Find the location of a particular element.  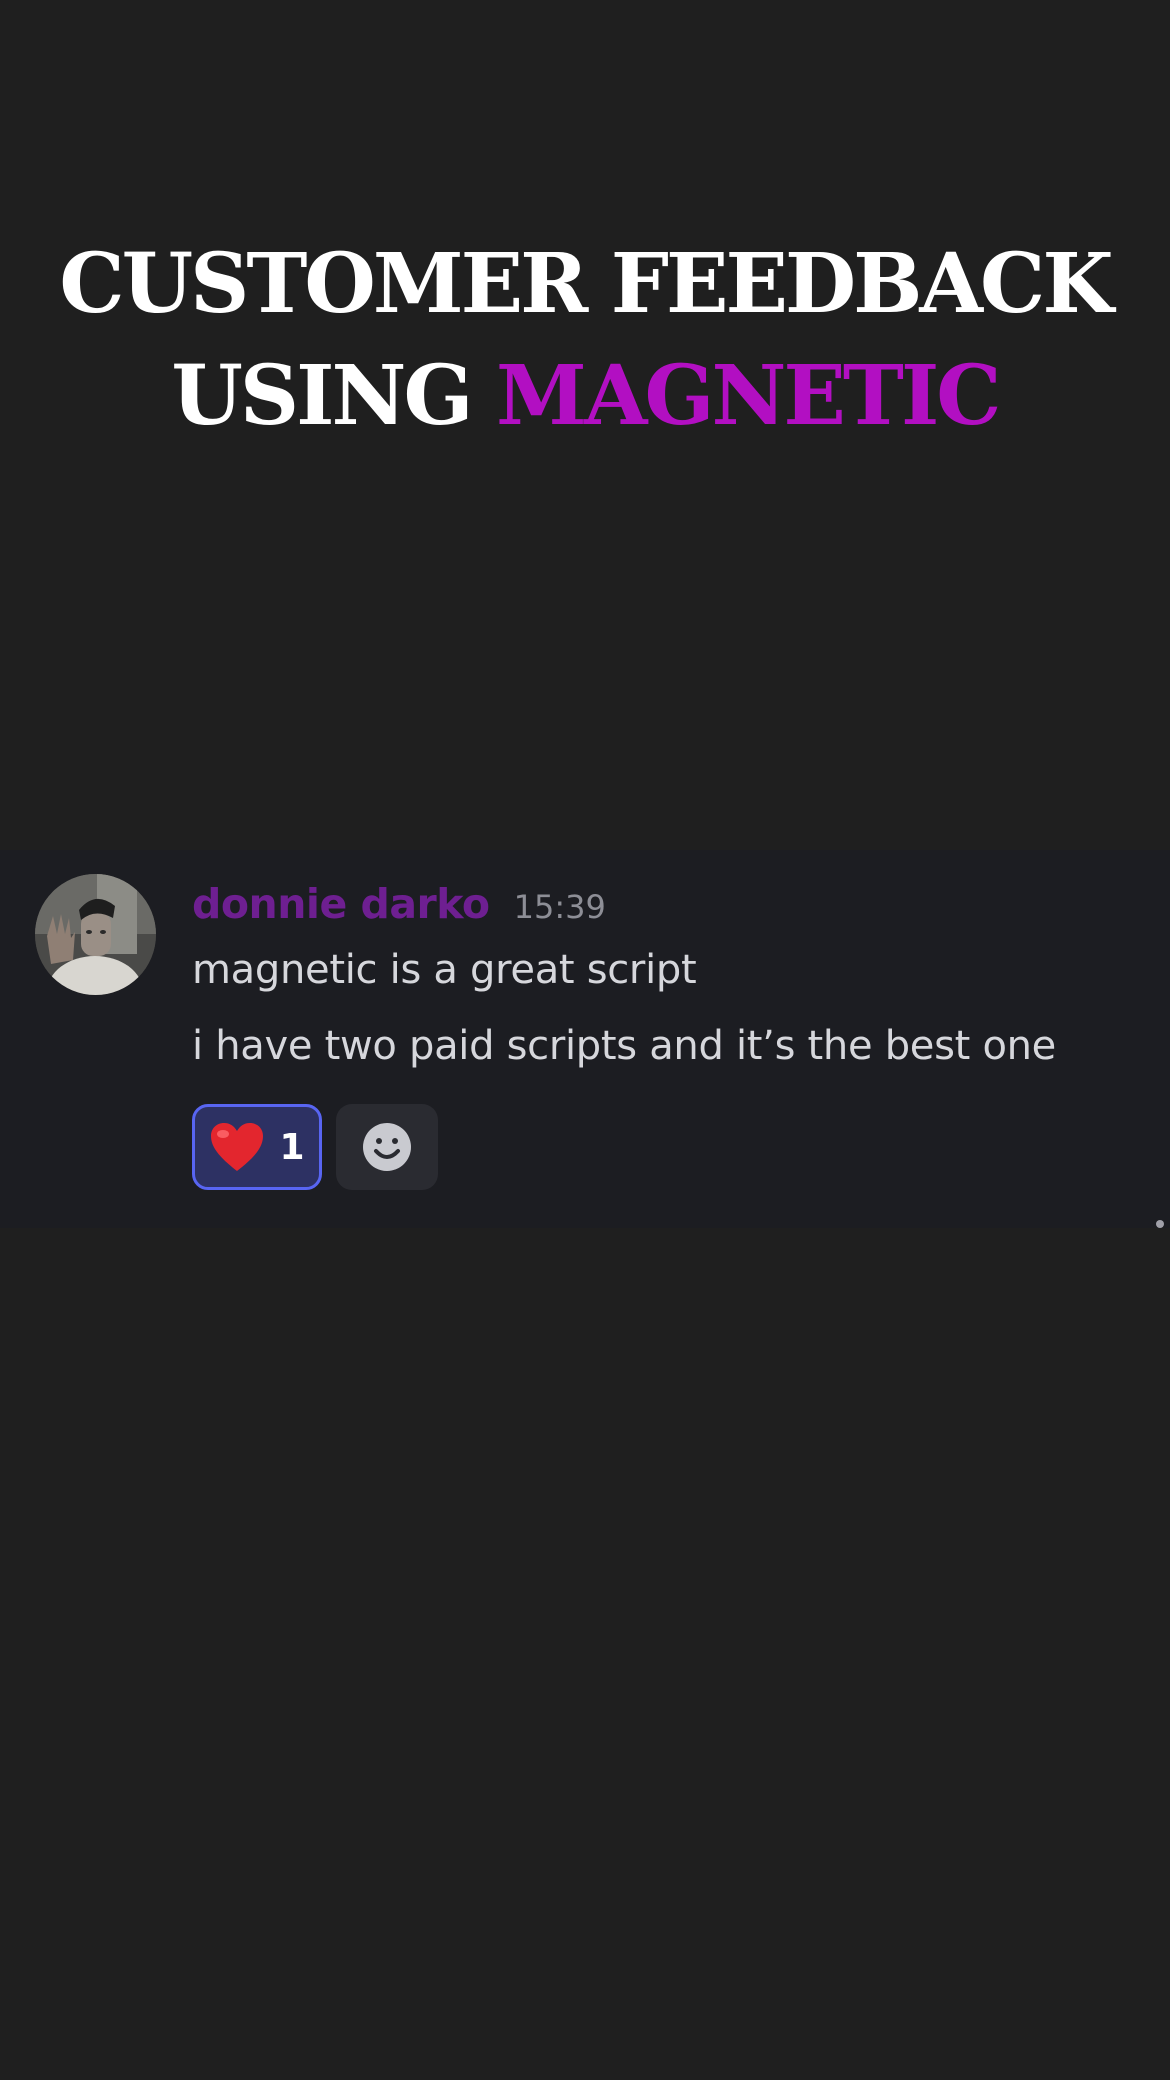

headline-line-2: USING MAGNETIC is located at coordinates (585, 396).